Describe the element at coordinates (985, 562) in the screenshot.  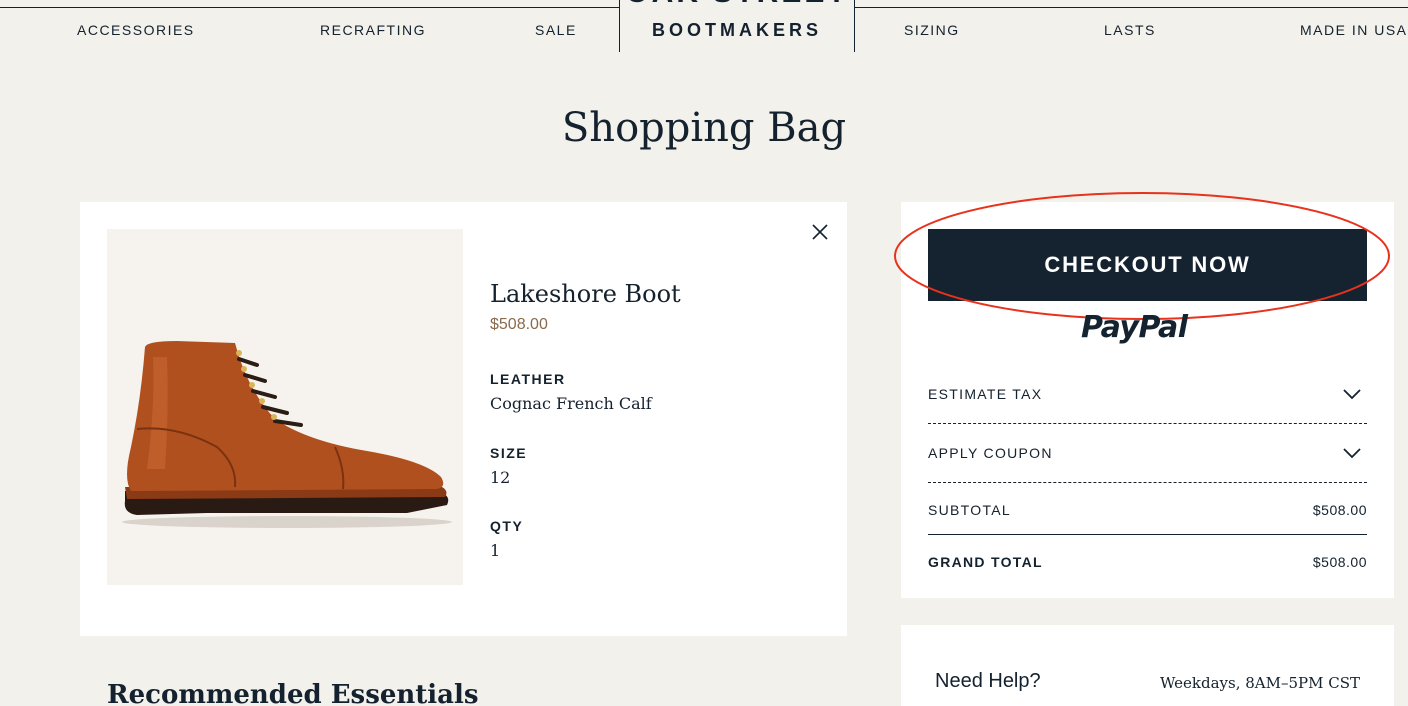
I see `grand-total-label: GRAND TOTAL` at that location.